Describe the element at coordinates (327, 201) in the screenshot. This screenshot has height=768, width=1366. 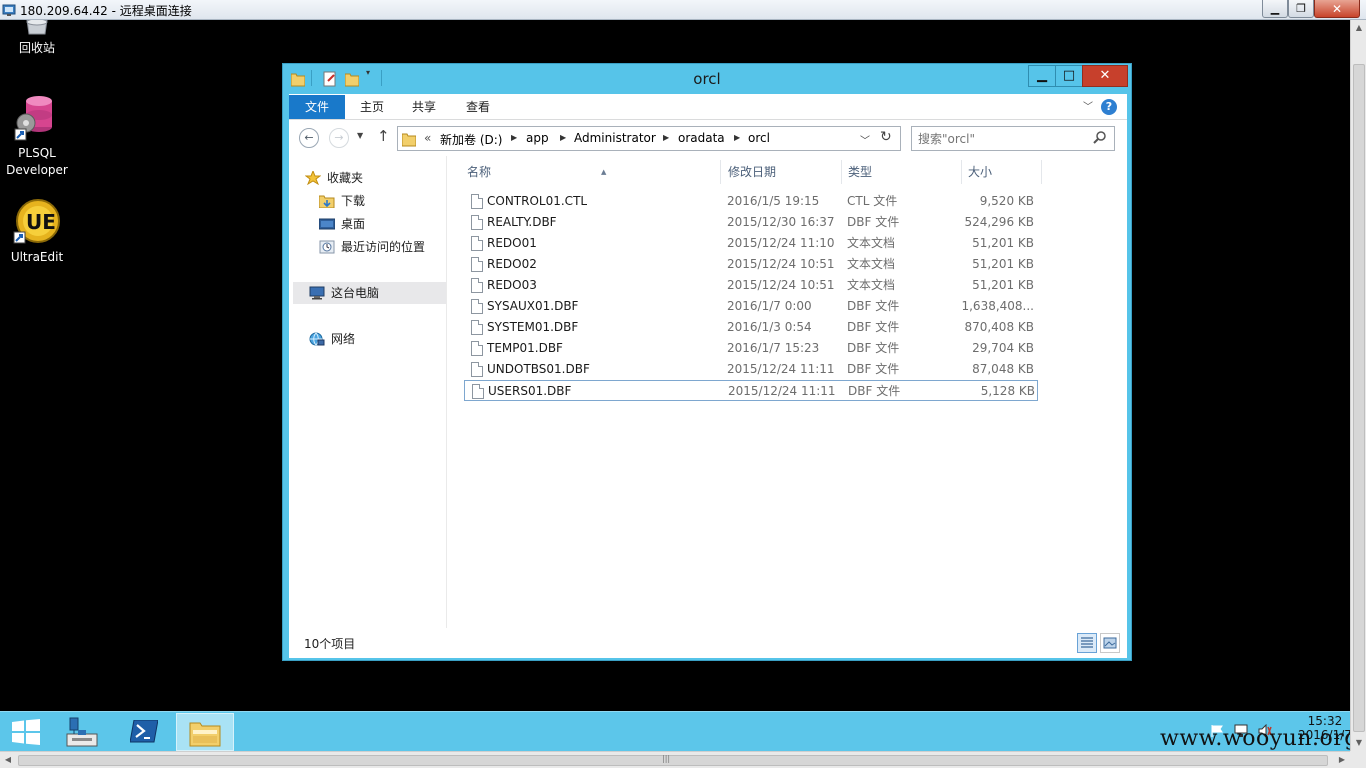
I see `downloads-folder-icon` at that location.